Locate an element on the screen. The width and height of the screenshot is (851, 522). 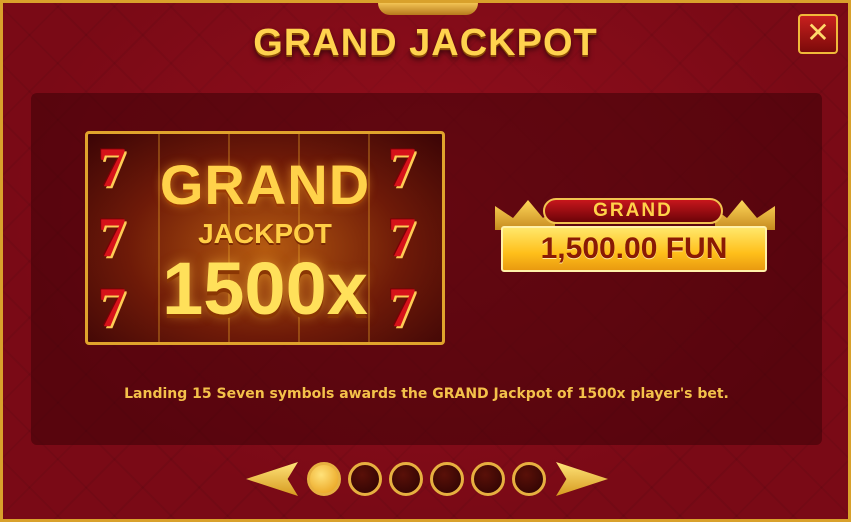
next-page-arrow-icon is located at coordinates (582, 479).